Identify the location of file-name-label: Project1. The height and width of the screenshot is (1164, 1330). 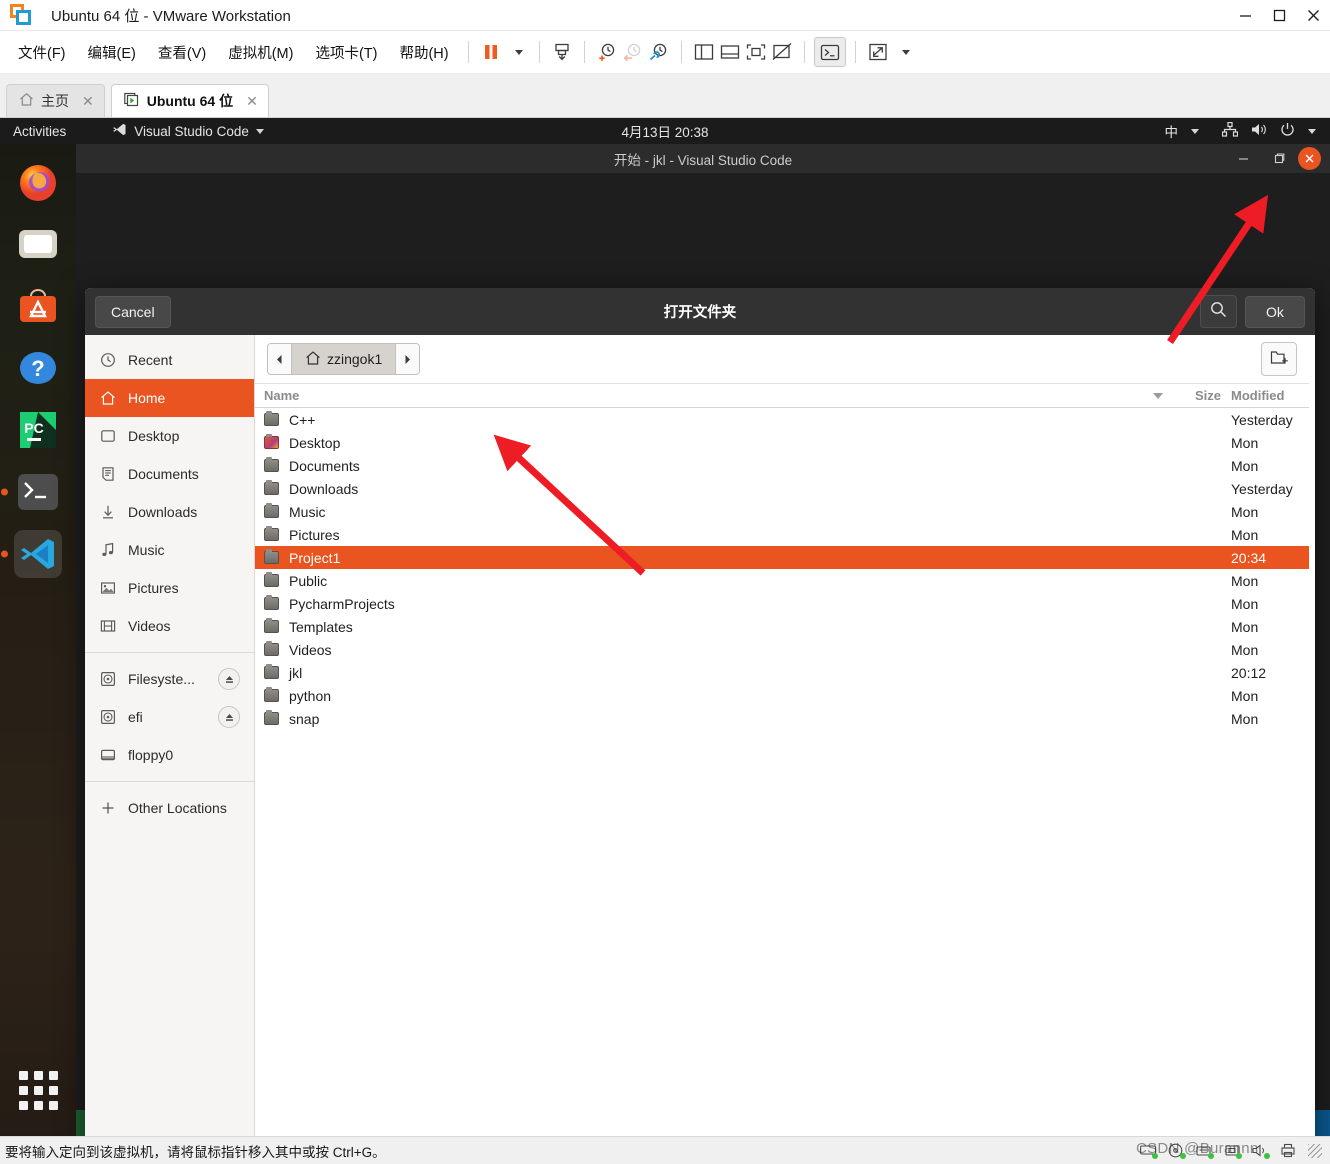
(315, 557).